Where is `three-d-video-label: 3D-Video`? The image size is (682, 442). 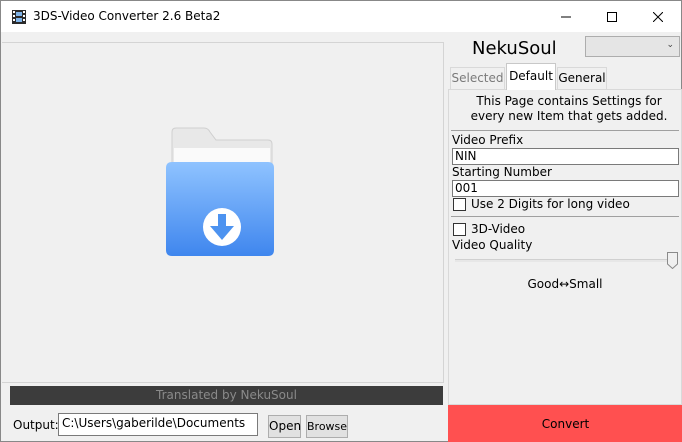
three-d-video-label: 3D-Video is located at coordinates (498, 229).